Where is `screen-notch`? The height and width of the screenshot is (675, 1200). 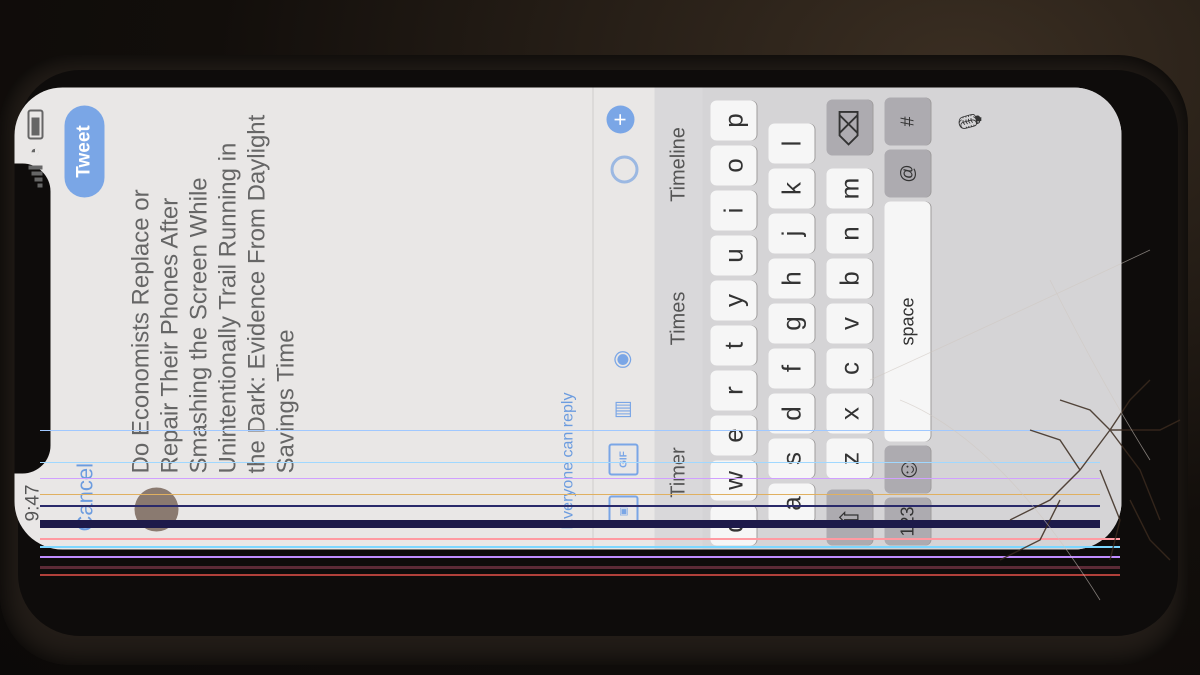
screen-notch is located at coordinates (32, 318).